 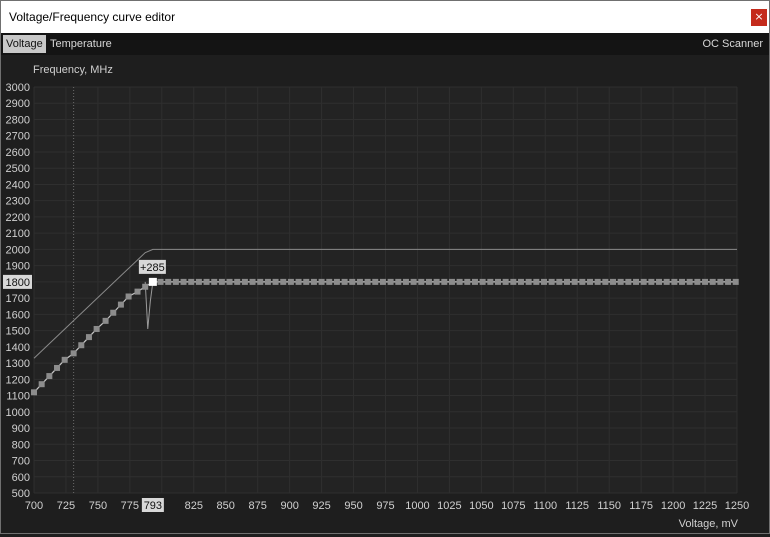 What do you see at coordinates (21, 445) in the screenshot?
I see `y-tick-label: 800` at bounding box center [21, 445].